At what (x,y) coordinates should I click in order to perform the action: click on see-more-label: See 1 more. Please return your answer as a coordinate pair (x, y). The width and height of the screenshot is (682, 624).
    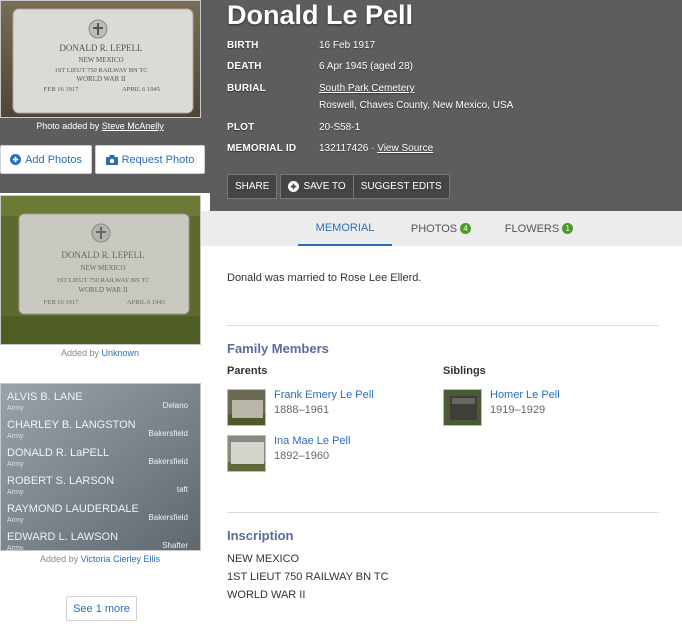
    Looking at the image, I should click on (101, 608).